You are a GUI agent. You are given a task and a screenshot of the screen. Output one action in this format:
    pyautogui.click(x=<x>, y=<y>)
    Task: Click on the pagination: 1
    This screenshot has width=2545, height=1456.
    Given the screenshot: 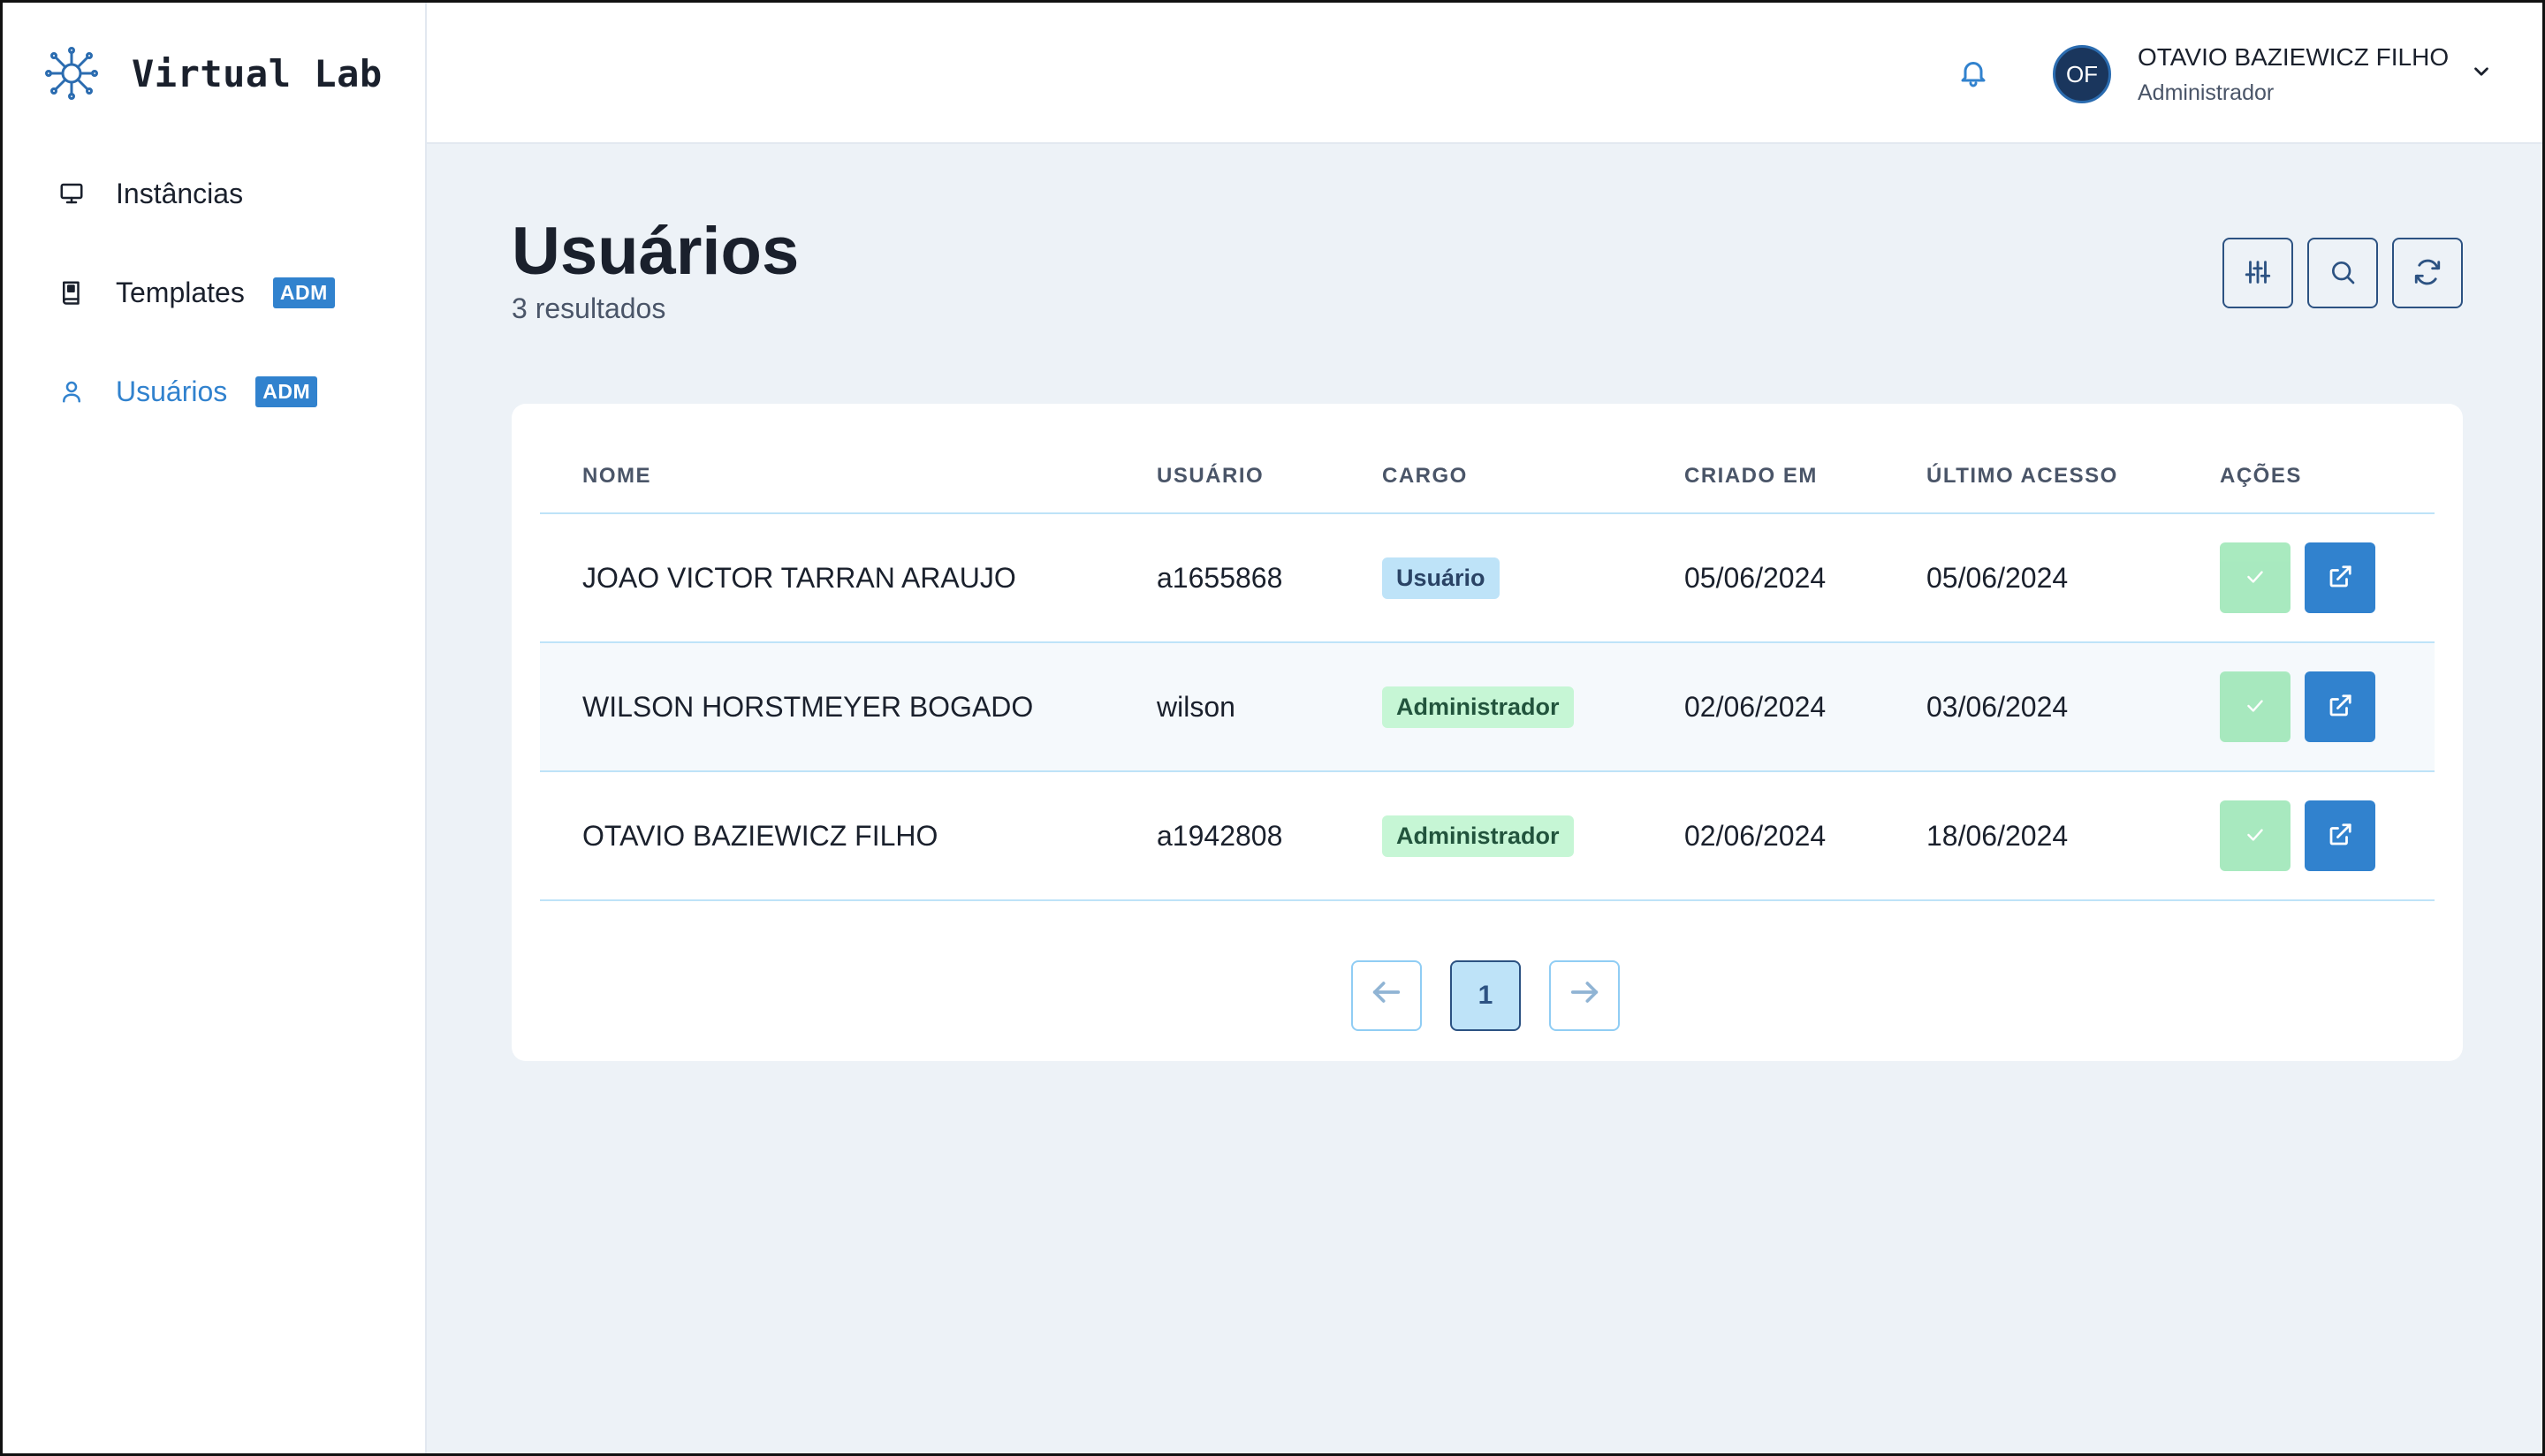 What is the action you would take?
    pyautogui.click(x=1485, y=995)
    